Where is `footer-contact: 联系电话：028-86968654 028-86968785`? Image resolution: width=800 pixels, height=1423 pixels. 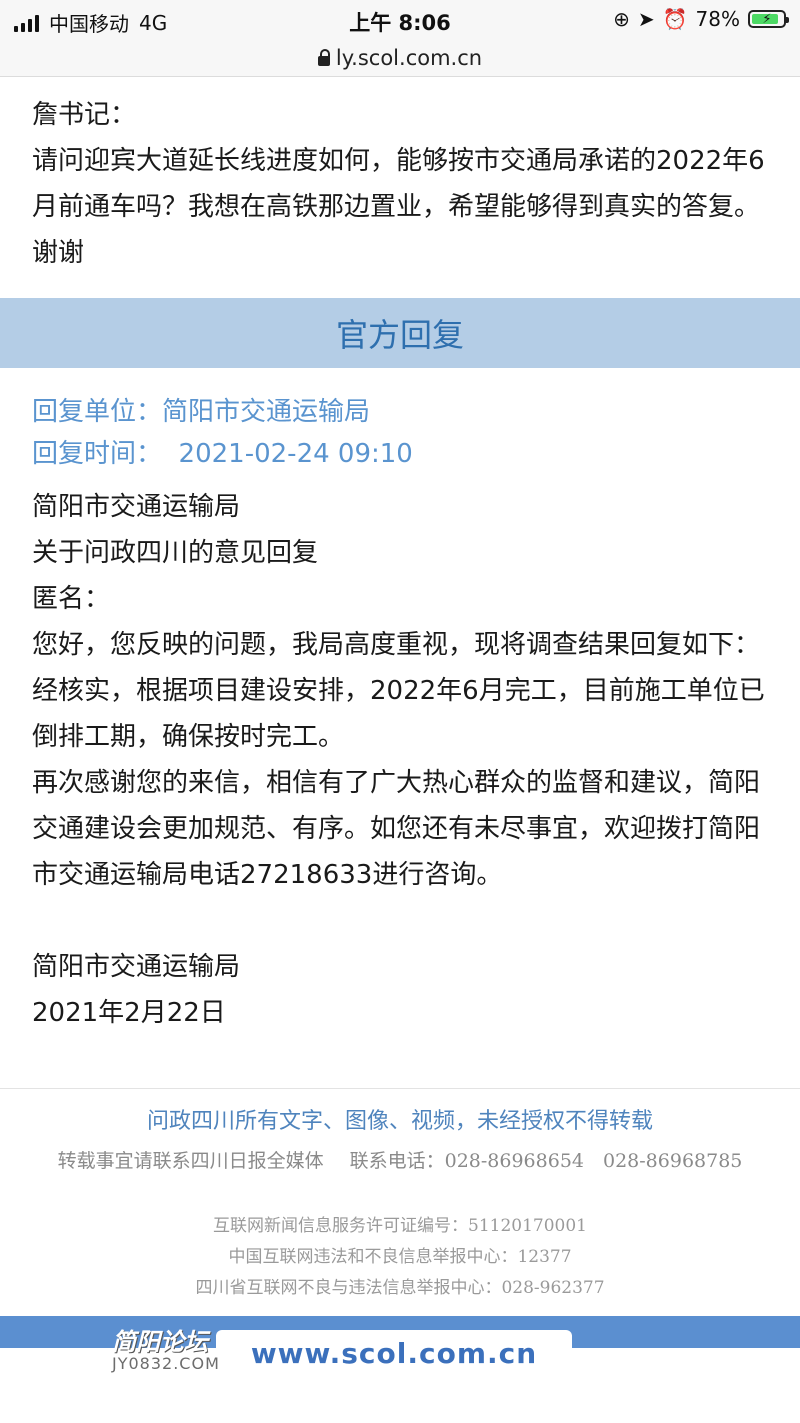
footer-contact: 联系电话：028-86968654 028-86968785 is located at coordinates (546, 1161).